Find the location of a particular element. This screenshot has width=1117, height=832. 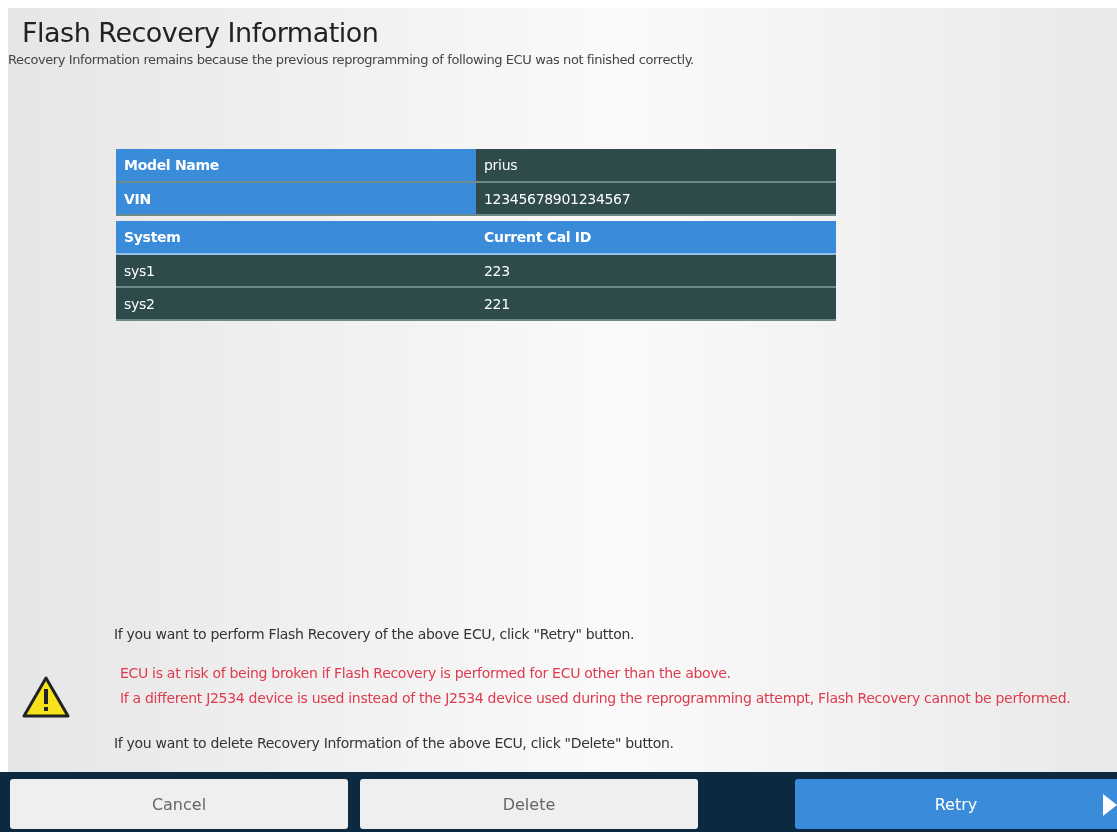

instruction-text: If you want to delete Recovery Information of the above ECU, click "Delete" button. is located at coordinates (394, 743).